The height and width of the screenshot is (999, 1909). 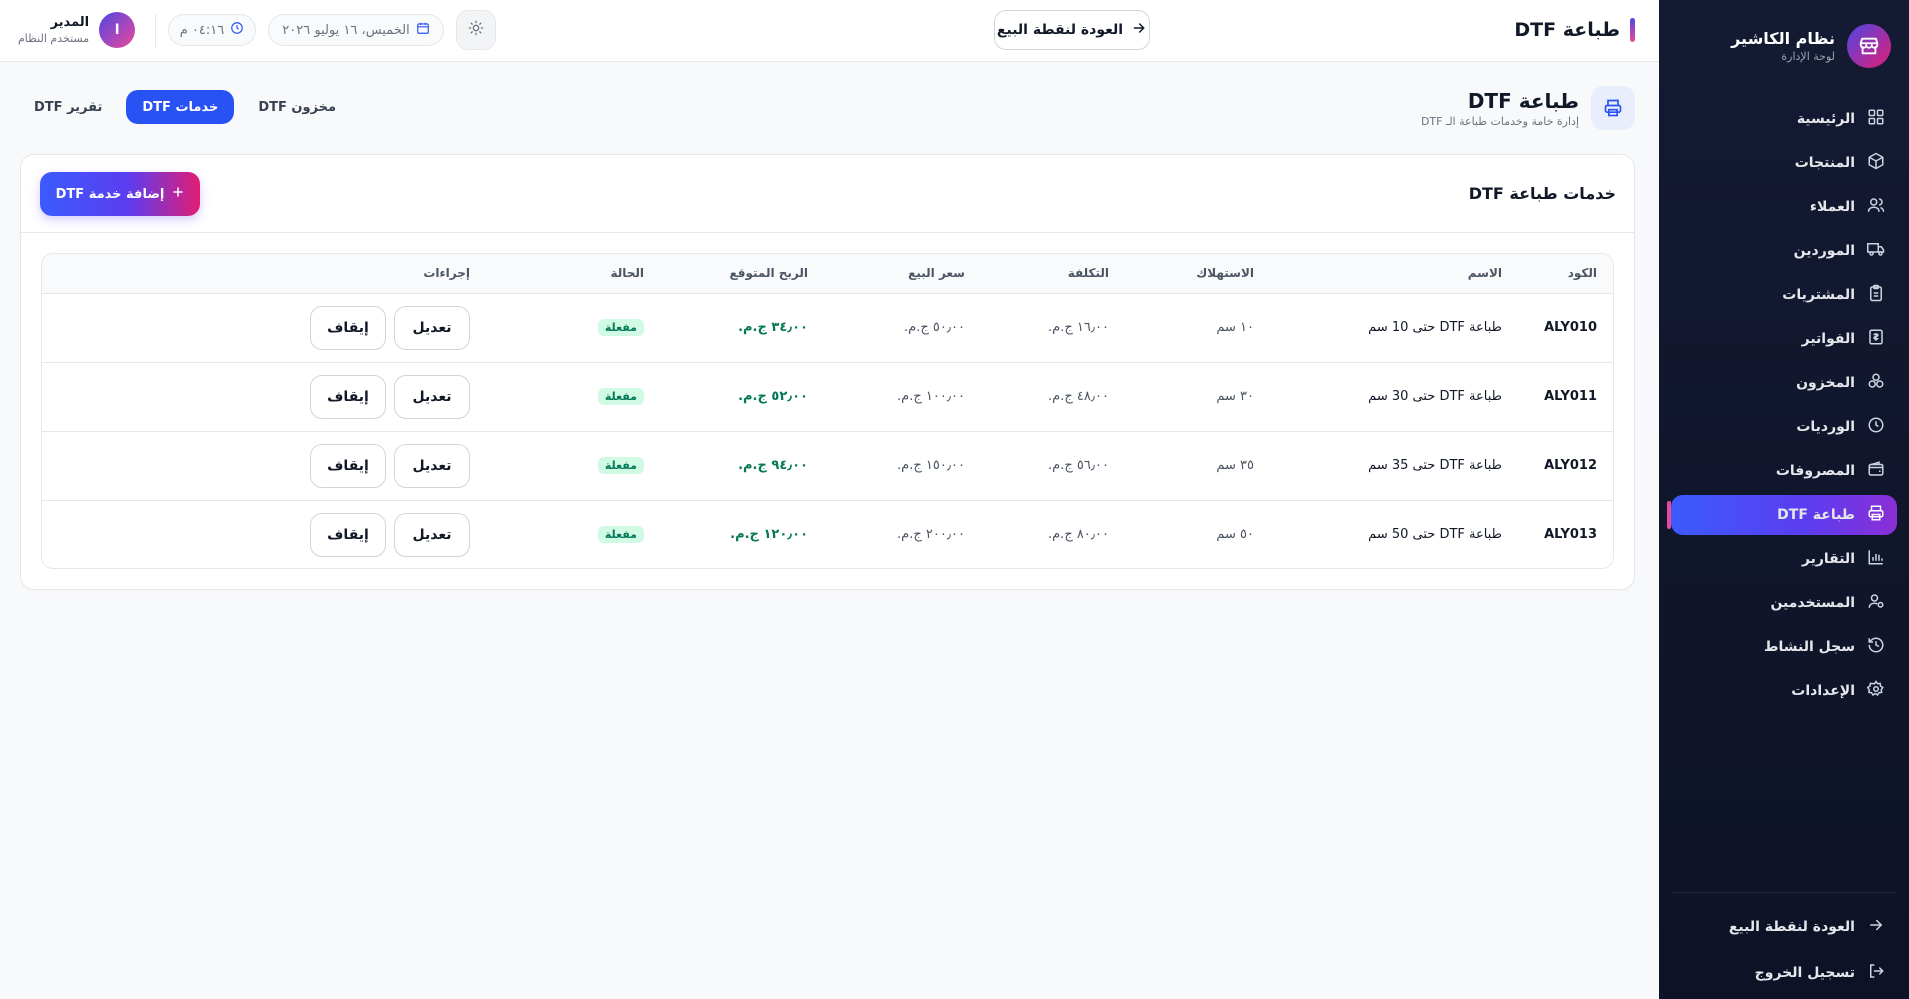 I want to click on date-chip: الخميس، ١٦ يوليو ٢٠٢٦, so click(x=356, y=30).